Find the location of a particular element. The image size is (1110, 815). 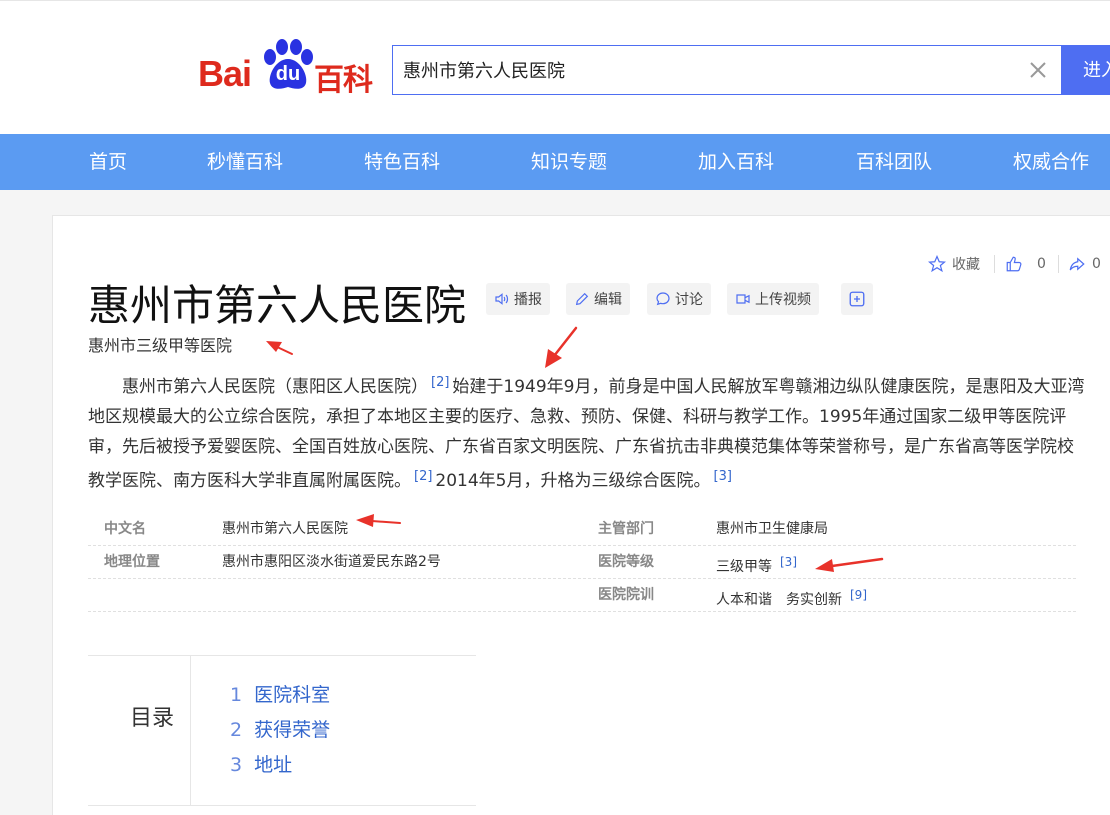

baidu-baike-logo: Bai du 百科 is located at coordinates (288, 66).